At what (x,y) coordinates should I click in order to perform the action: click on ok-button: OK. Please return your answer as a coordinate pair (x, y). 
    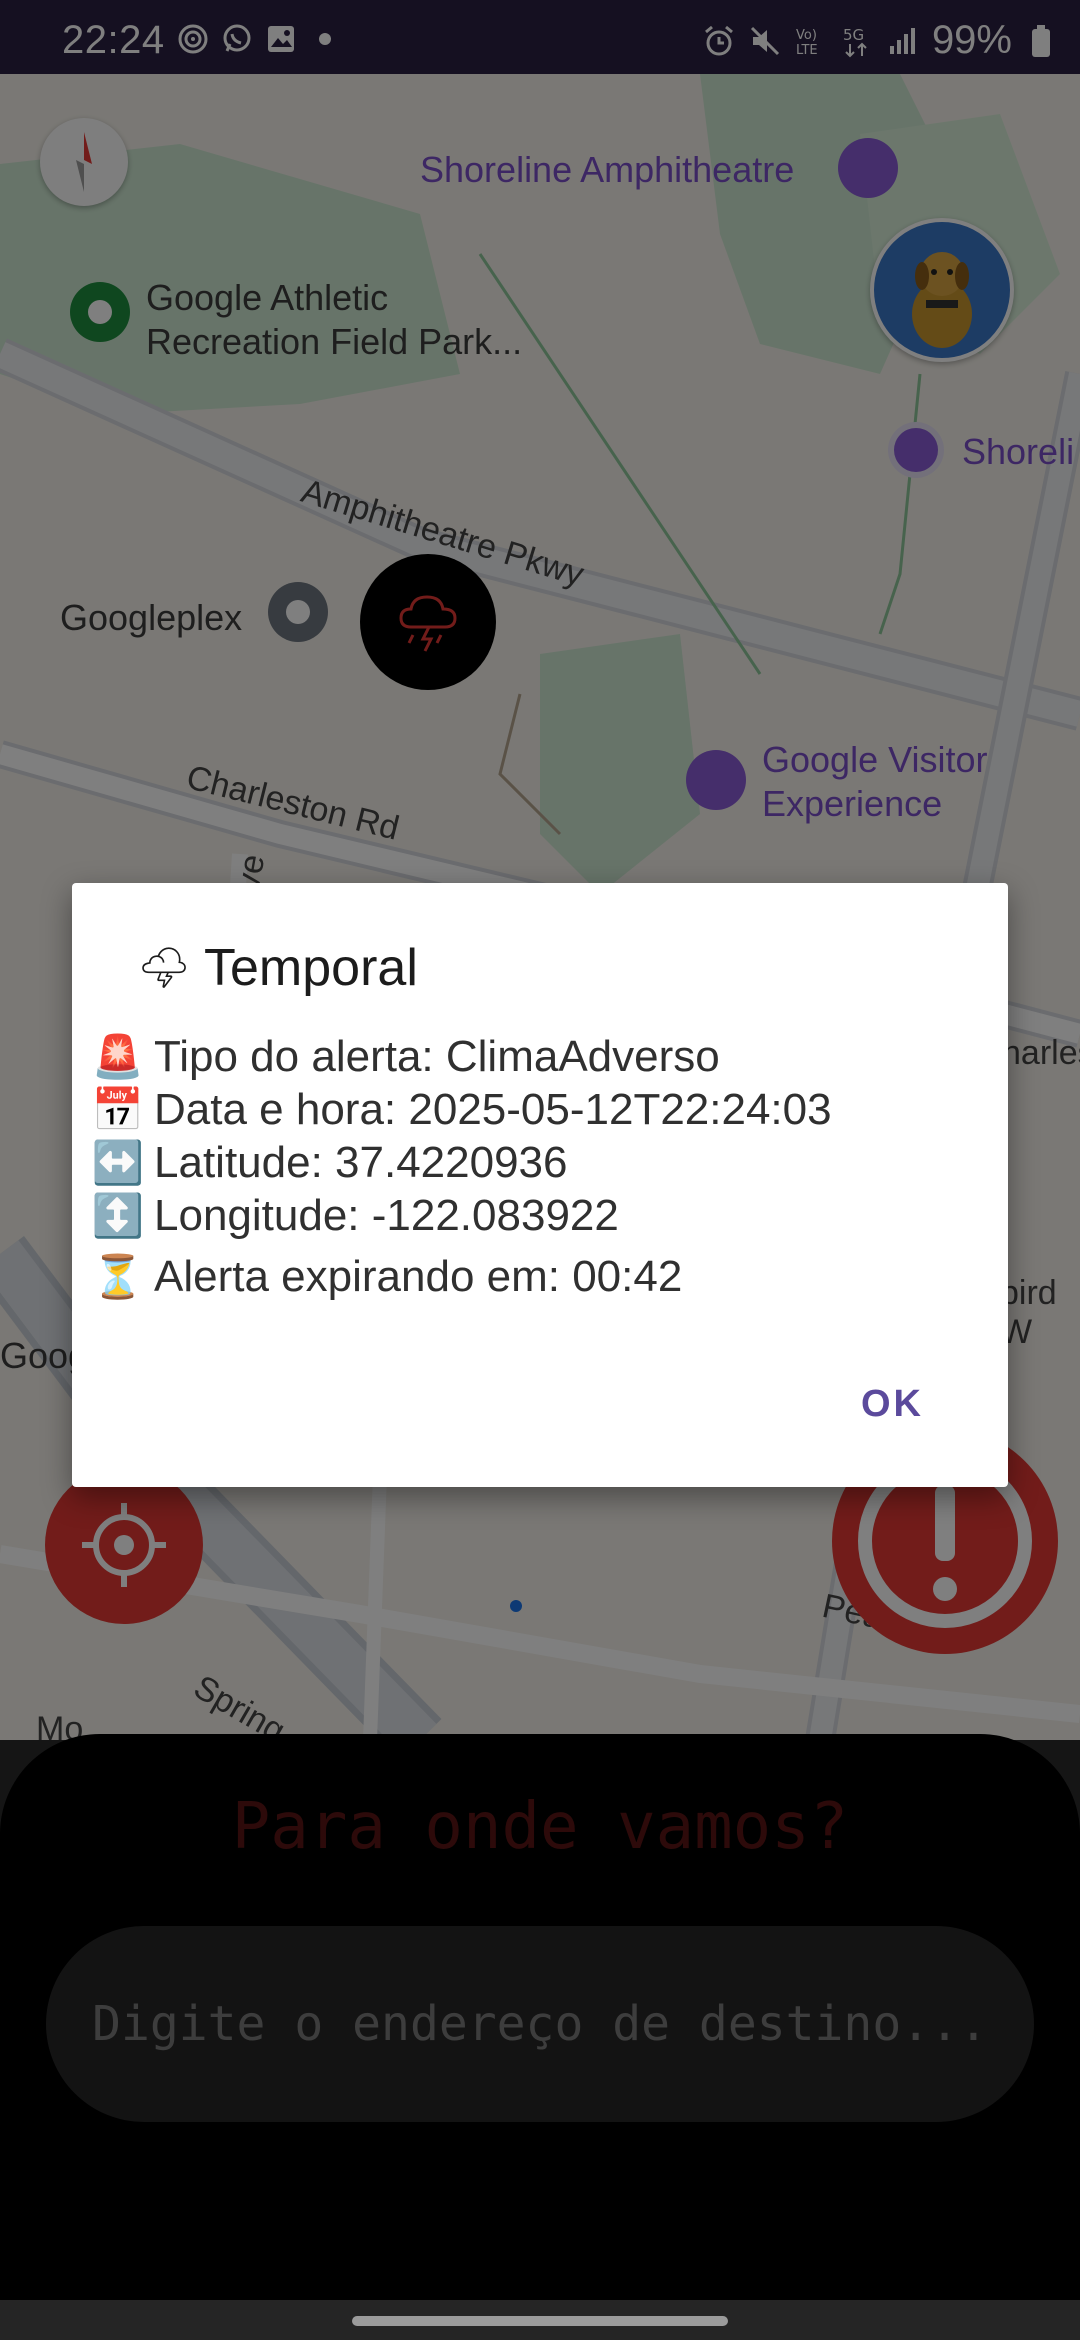
    Looking at the image, I should click on (892, 1404).